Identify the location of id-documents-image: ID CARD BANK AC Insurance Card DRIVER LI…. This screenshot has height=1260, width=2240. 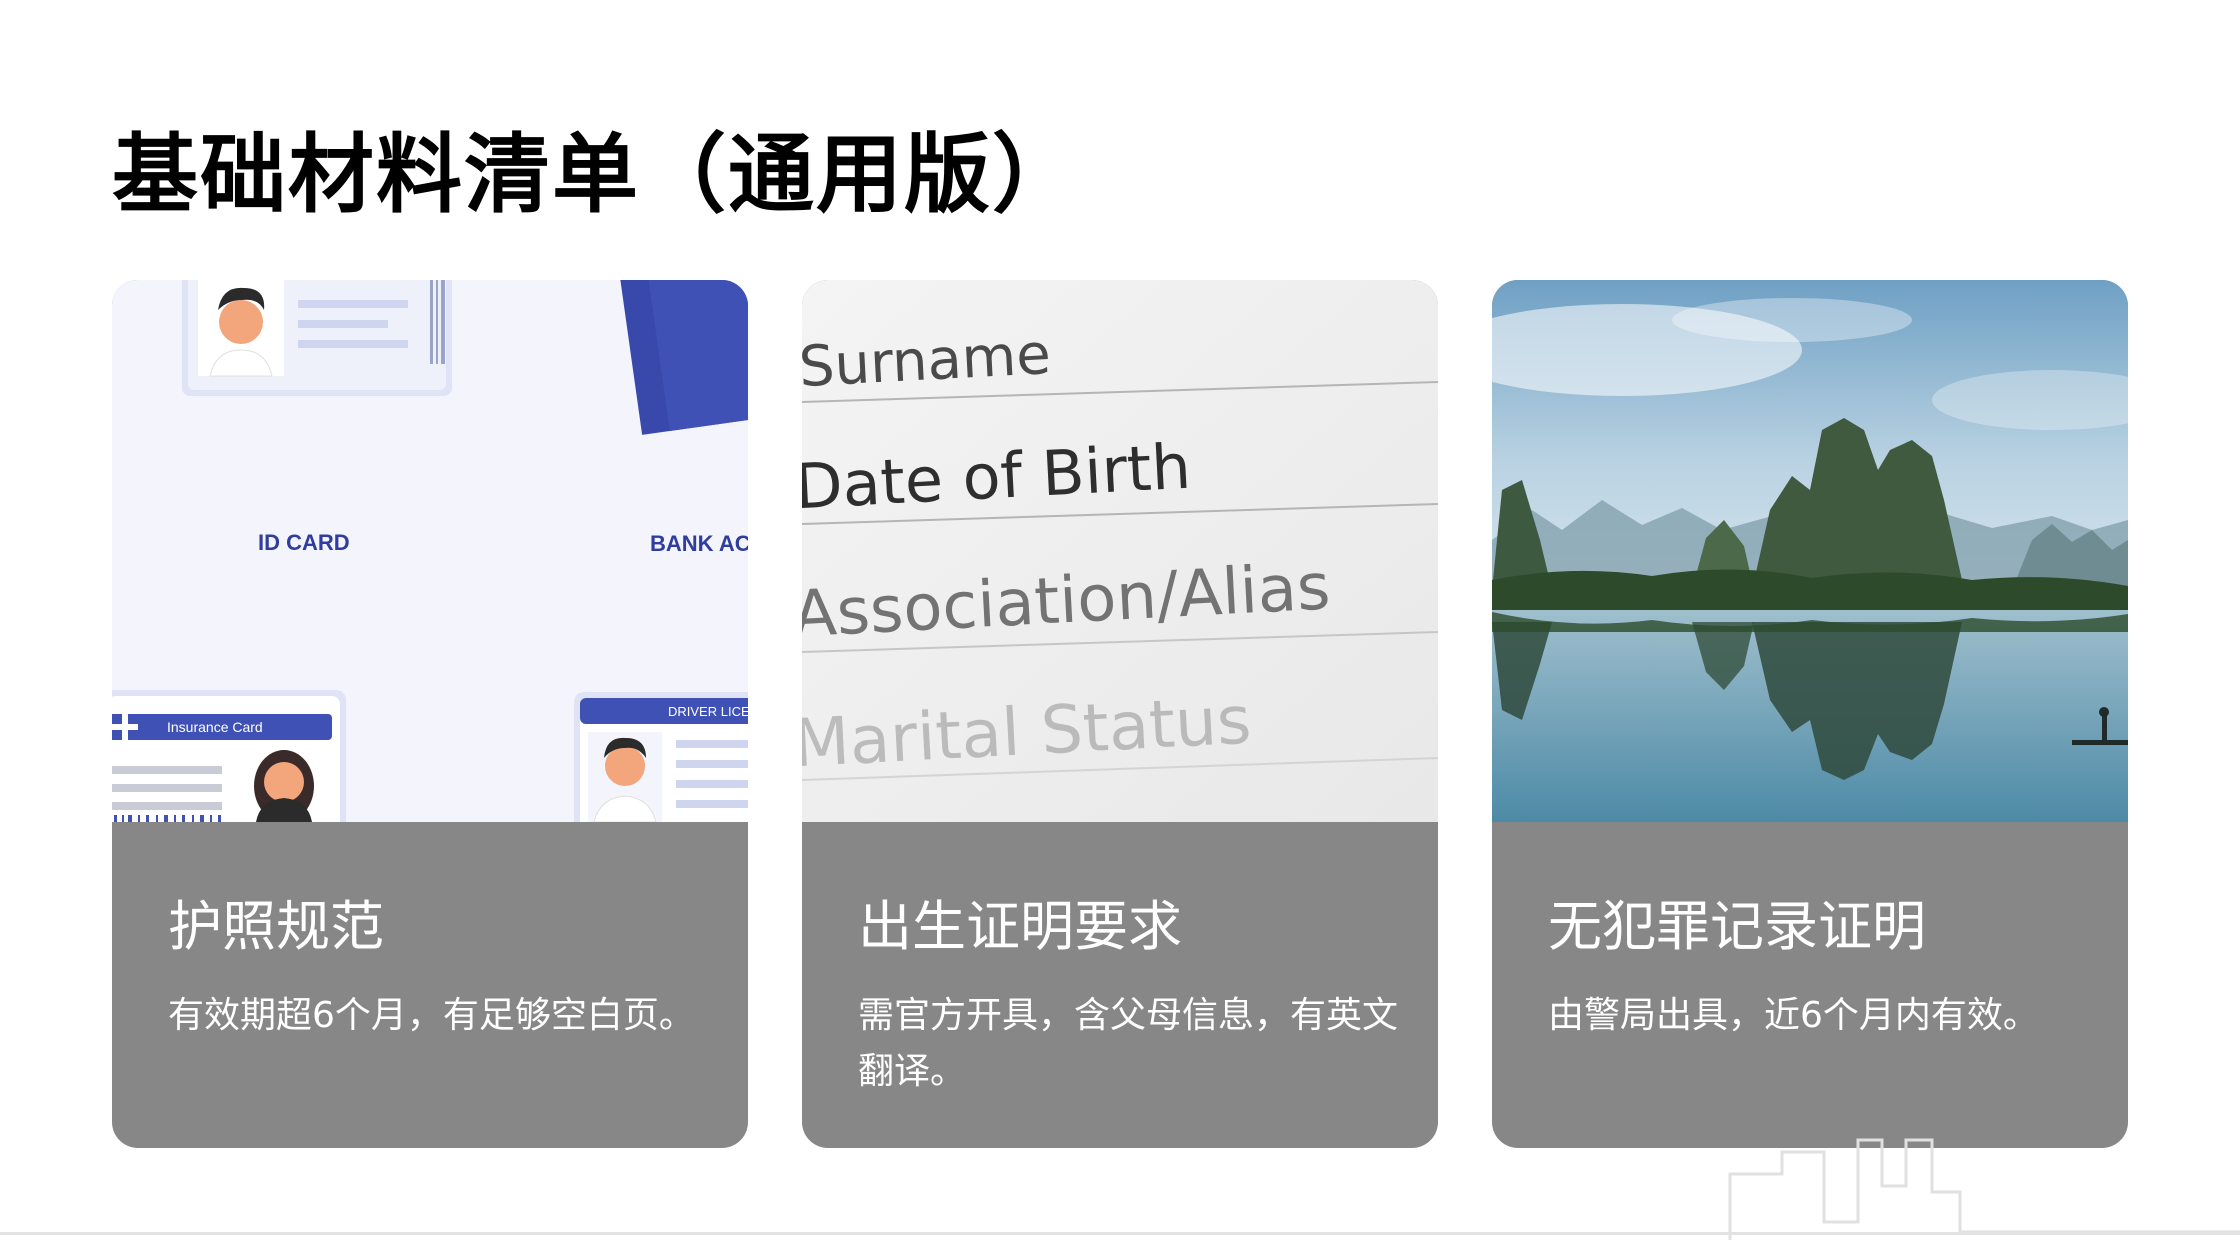
(430, 551).